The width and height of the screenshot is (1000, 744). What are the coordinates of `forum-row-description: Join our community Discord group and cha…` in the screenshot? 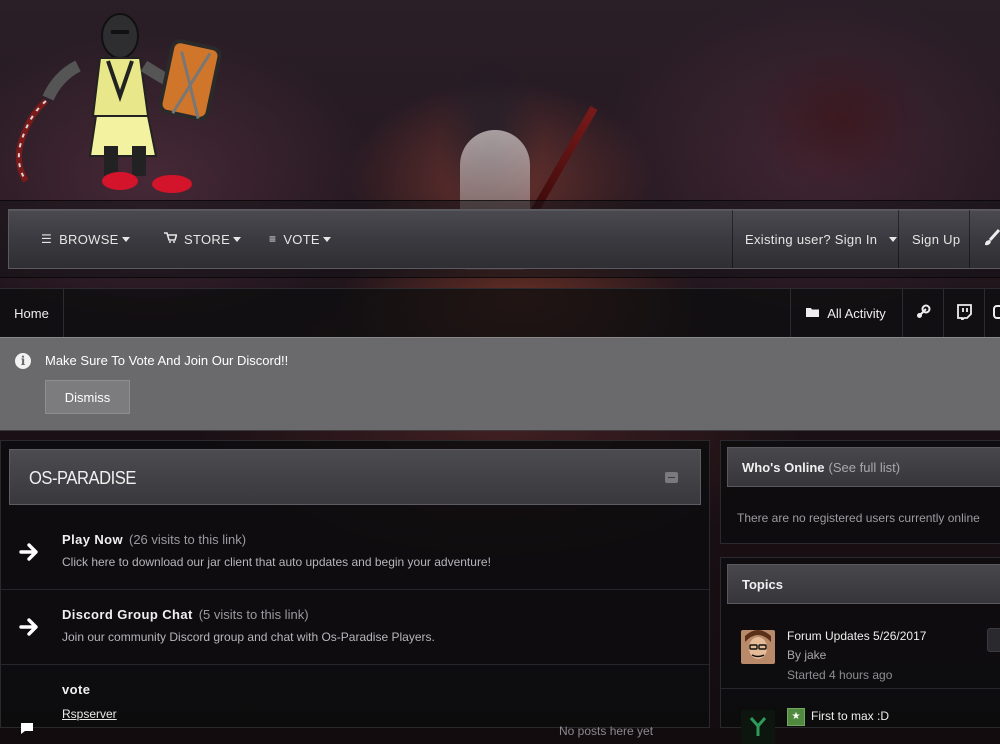 It's located at (248, 637).